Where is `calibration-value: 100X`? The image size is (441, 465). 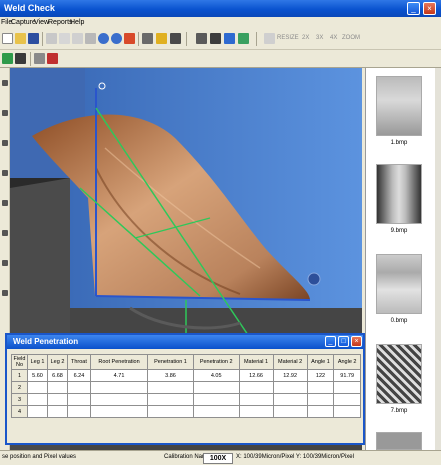 calibration-value: 100X is located at coordinates (218, 458).